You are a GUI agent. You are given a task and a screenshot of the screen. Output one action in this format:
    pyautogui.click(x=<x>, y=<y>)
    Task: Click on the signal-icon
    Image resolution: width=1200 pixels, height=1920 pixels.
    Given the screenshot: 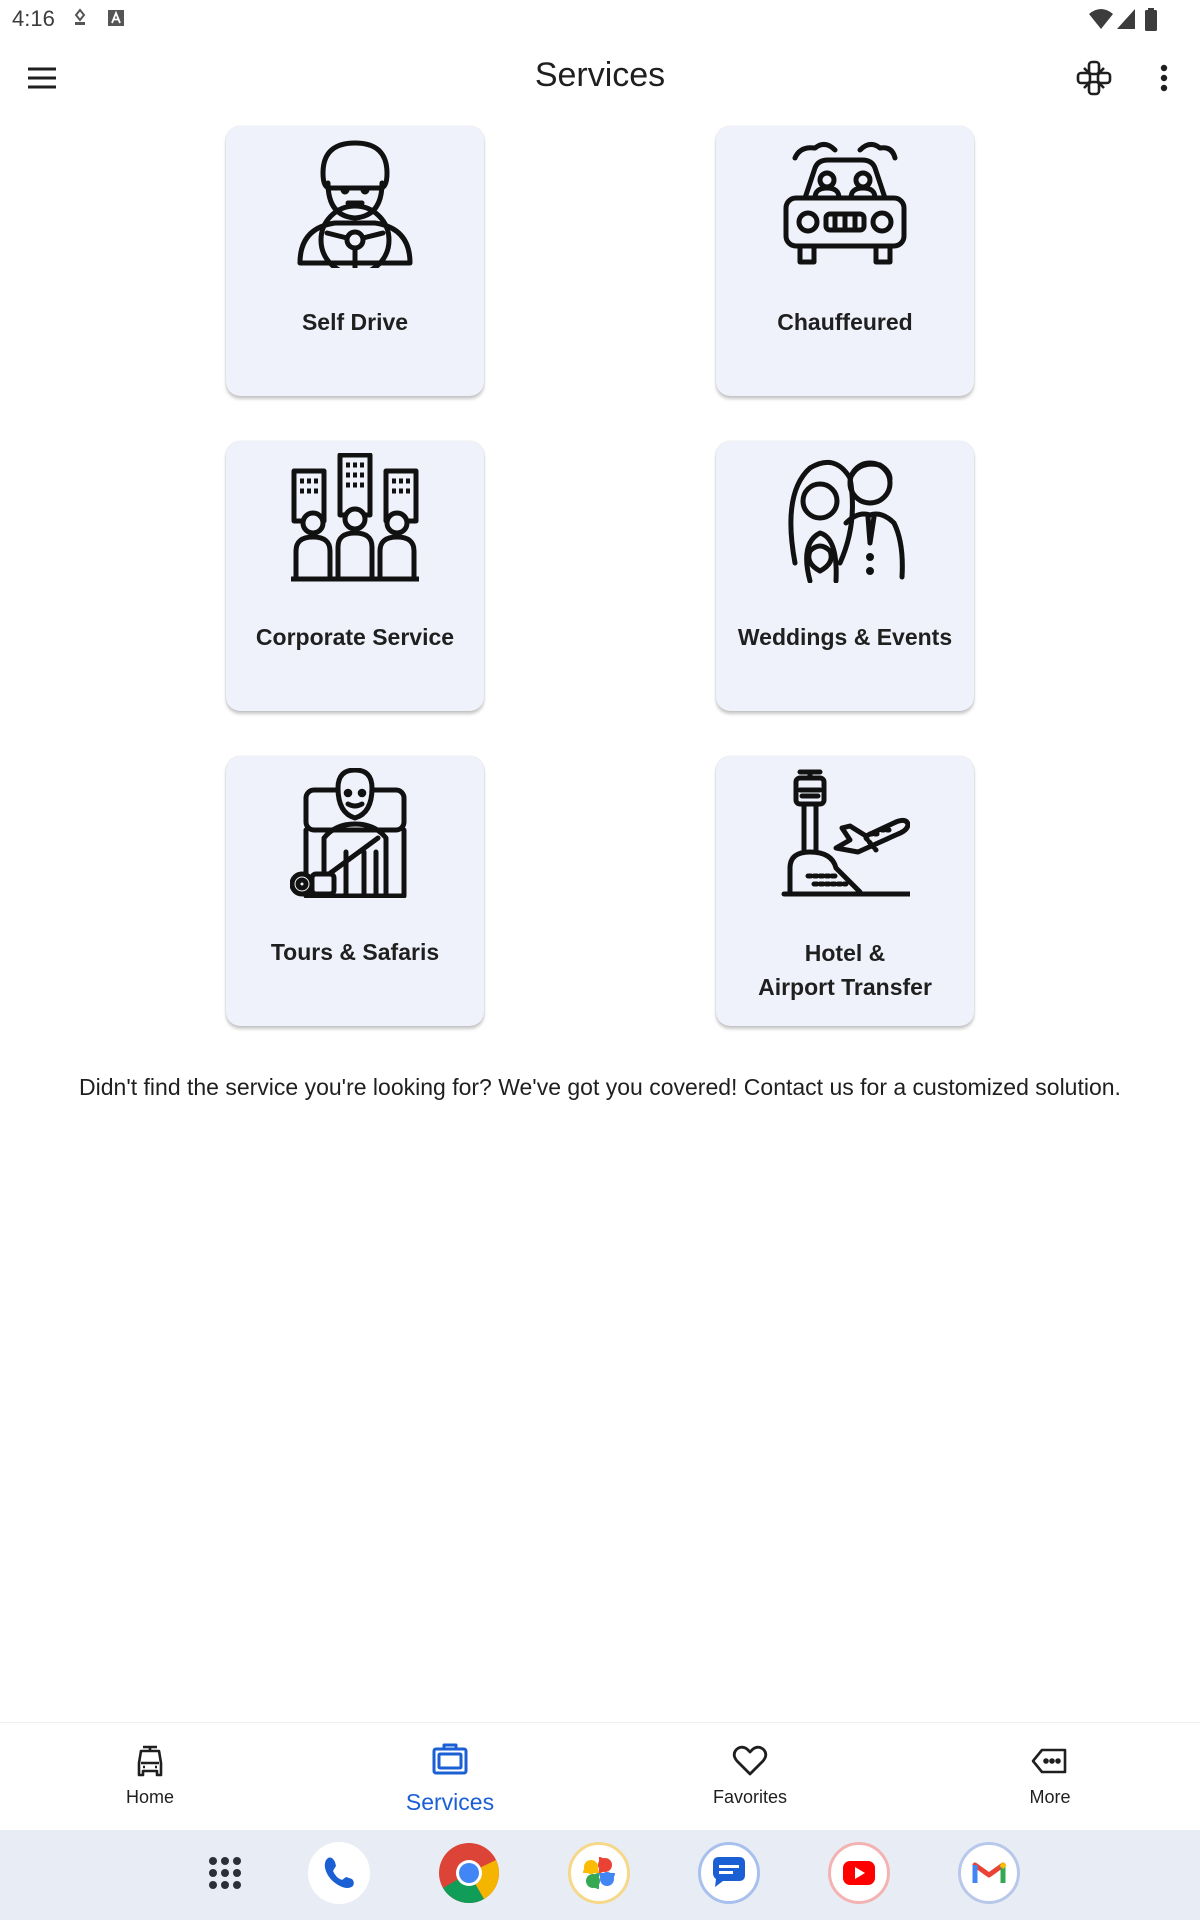 What is the action you would take?
    pyautogui.click(x=1126, y=19)
    